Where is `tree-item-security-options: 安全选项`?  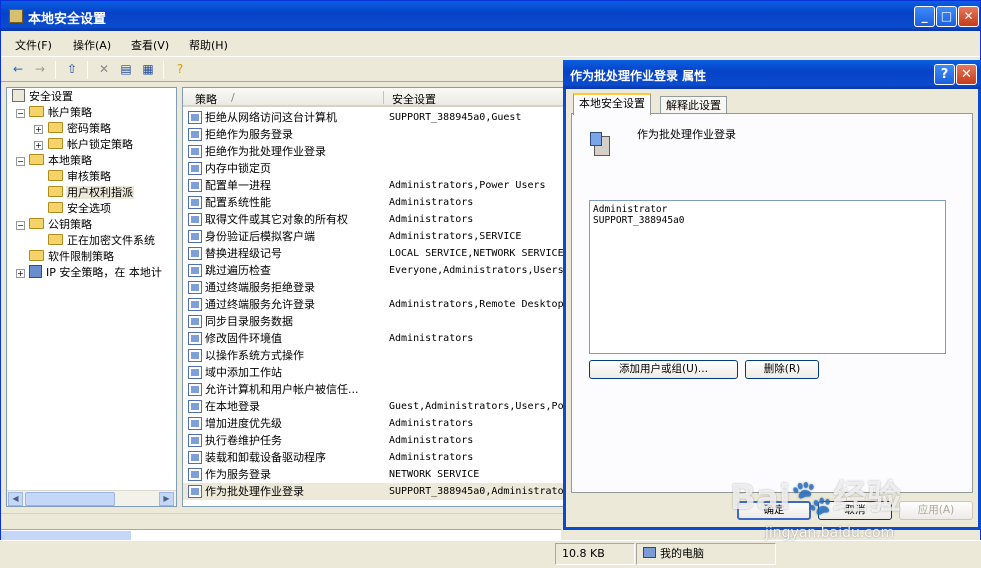 tree-item-security-options: 安全选项 is located at coordinates (80, 209).